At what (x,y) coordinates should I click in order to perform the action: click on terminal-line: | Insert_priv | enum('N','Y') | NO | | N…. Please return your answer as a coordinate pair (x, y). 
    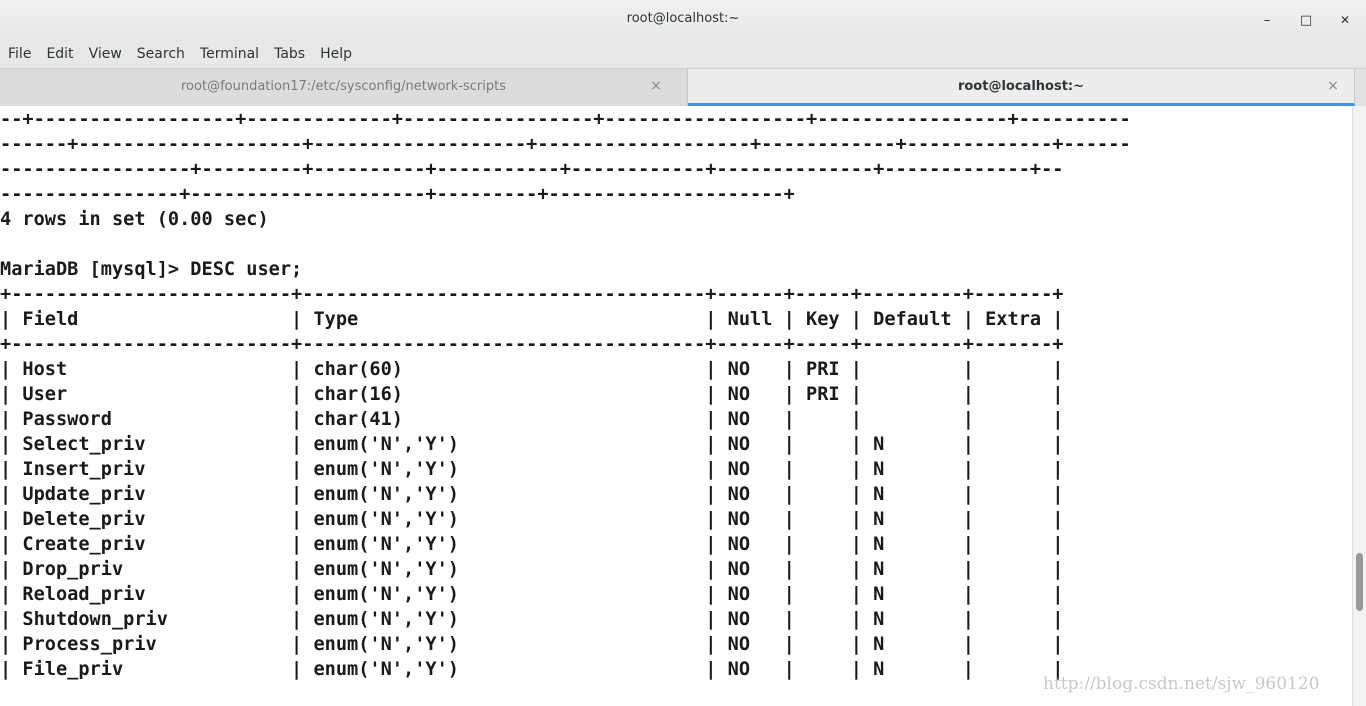
    Looking at the image, I should click on (532, 469).